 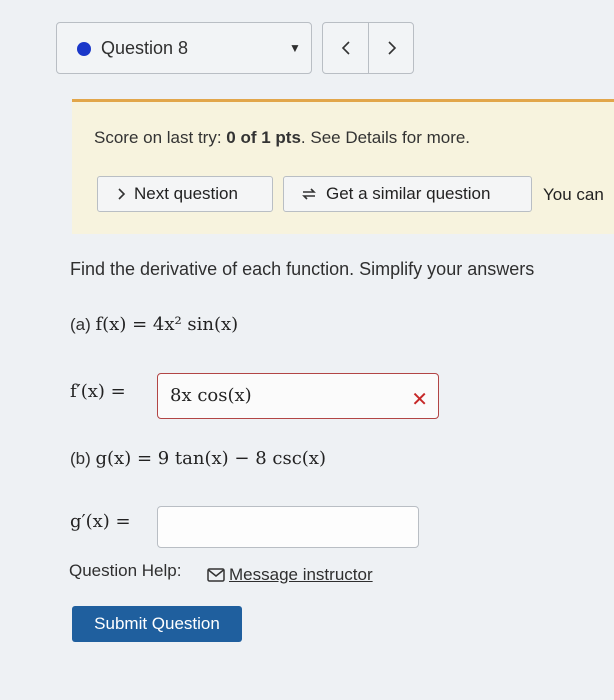 What do you see at coordinates (83, 458) in the screenshot?
I see `part-b-label: (b)` at bounding box center [83, 458].